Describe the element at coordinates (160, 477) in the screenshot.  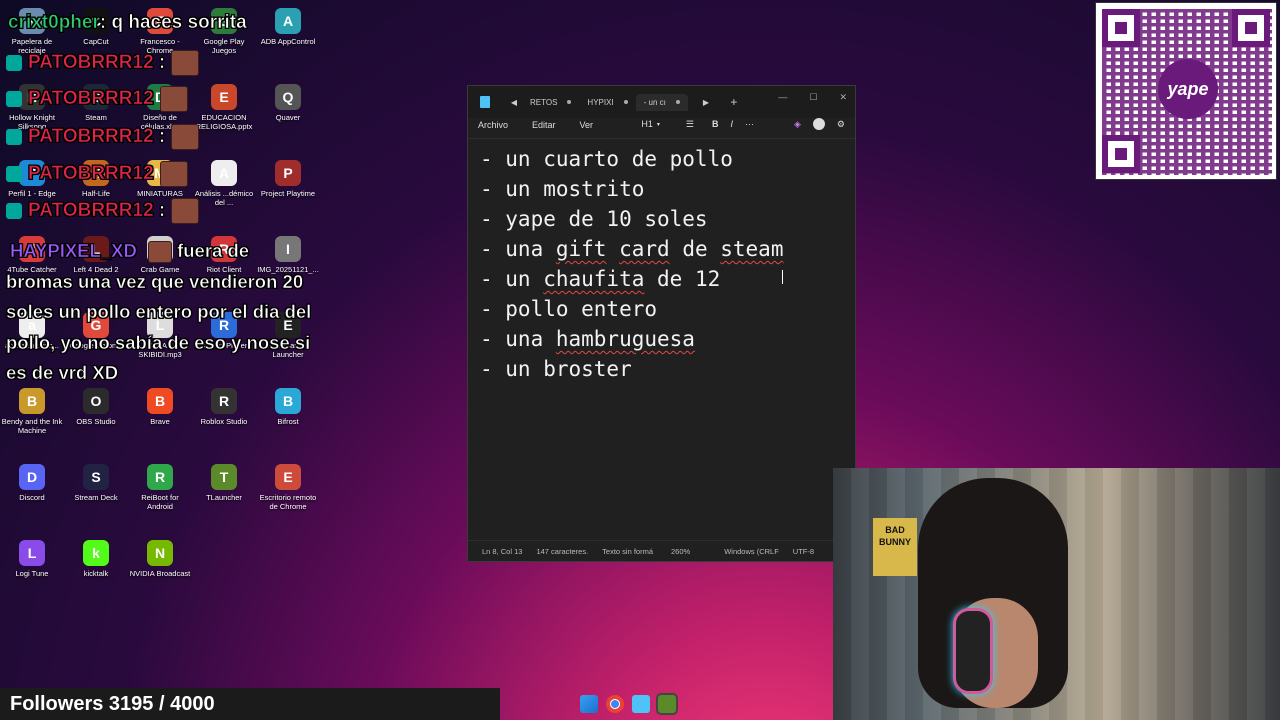
I see `reiboot-icon: R` at that location.